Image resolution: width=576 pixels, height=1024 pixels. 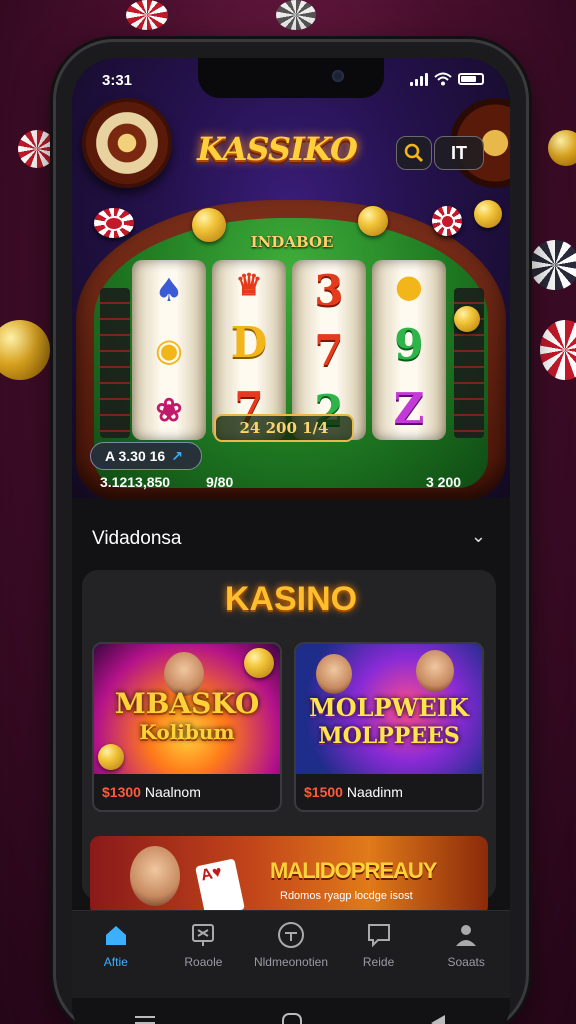 I want to click on info-mid: 9/80, so click(x=220, y=482).